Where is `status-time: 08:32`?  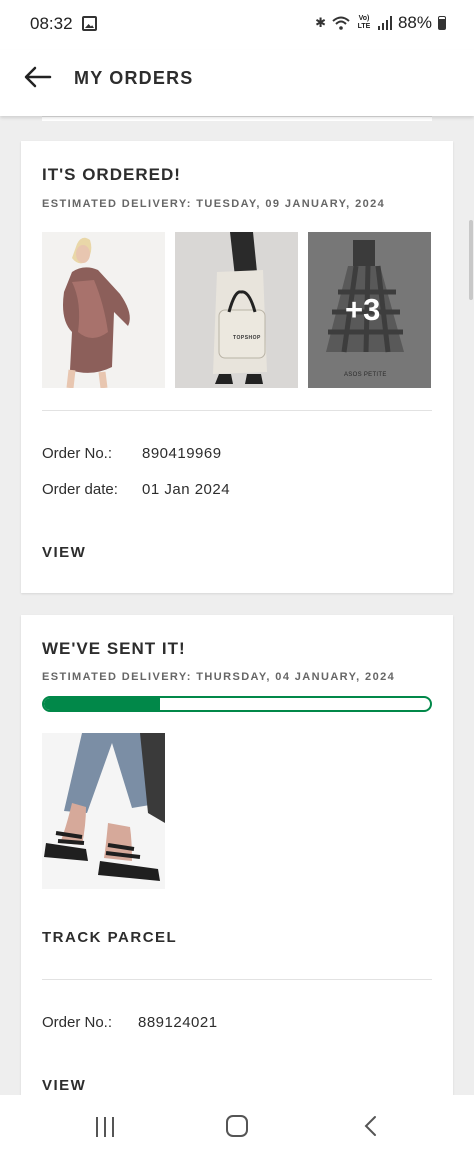
status-time: 08:32 is located at coordinates (51, 23).